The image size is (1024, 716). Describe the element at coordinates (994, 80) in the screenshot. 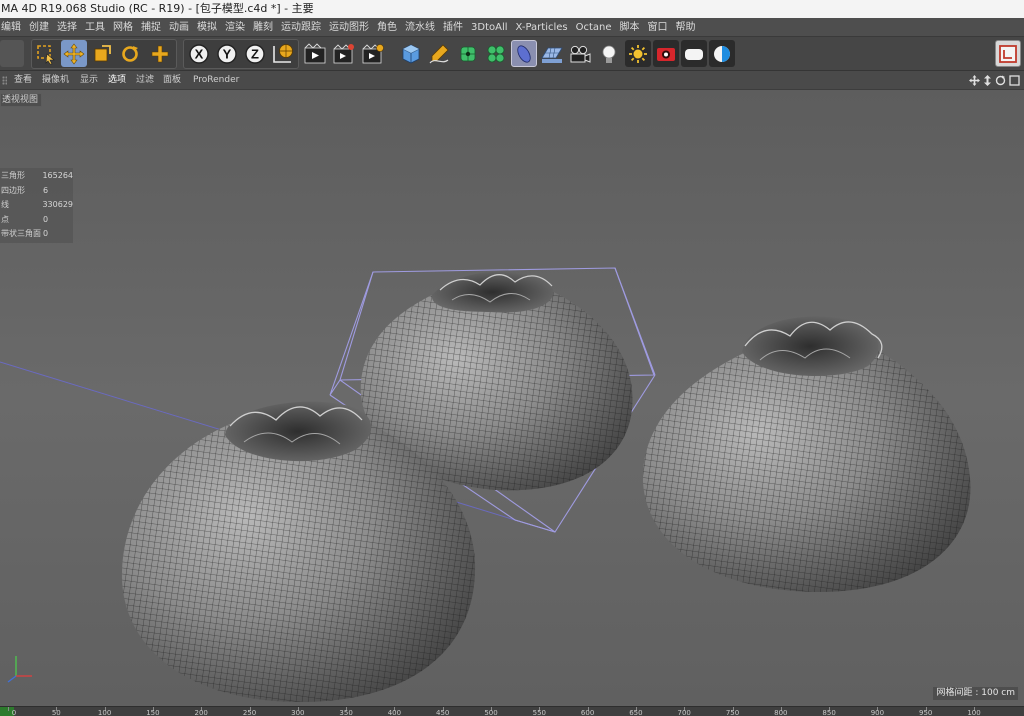

I see `viewport-nav-icons` at that location.